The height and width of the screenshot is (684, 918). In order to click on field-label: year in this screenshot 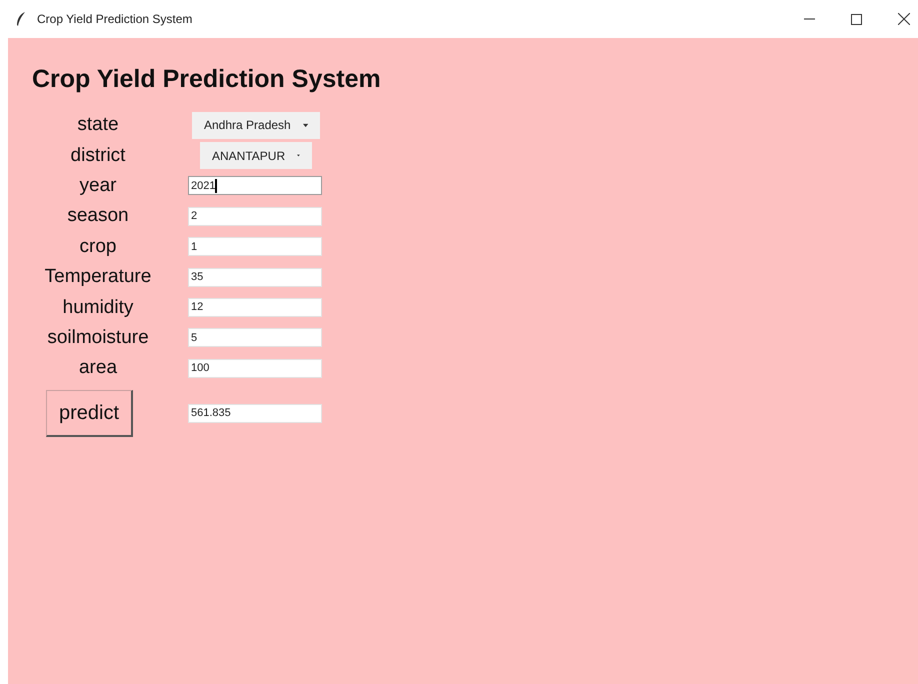, I will do `click(98, 186)`.